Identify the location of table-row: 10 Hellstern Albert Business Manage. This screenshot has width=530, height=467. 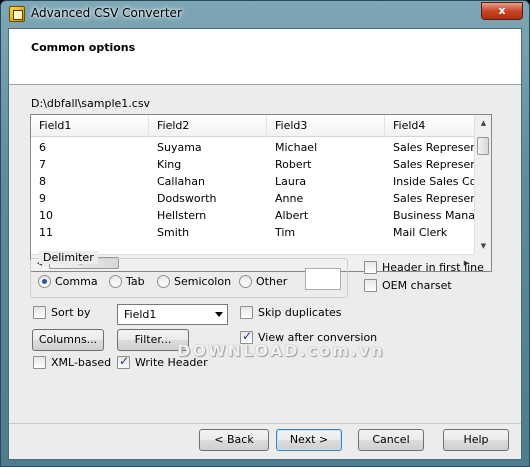
(253, 215).